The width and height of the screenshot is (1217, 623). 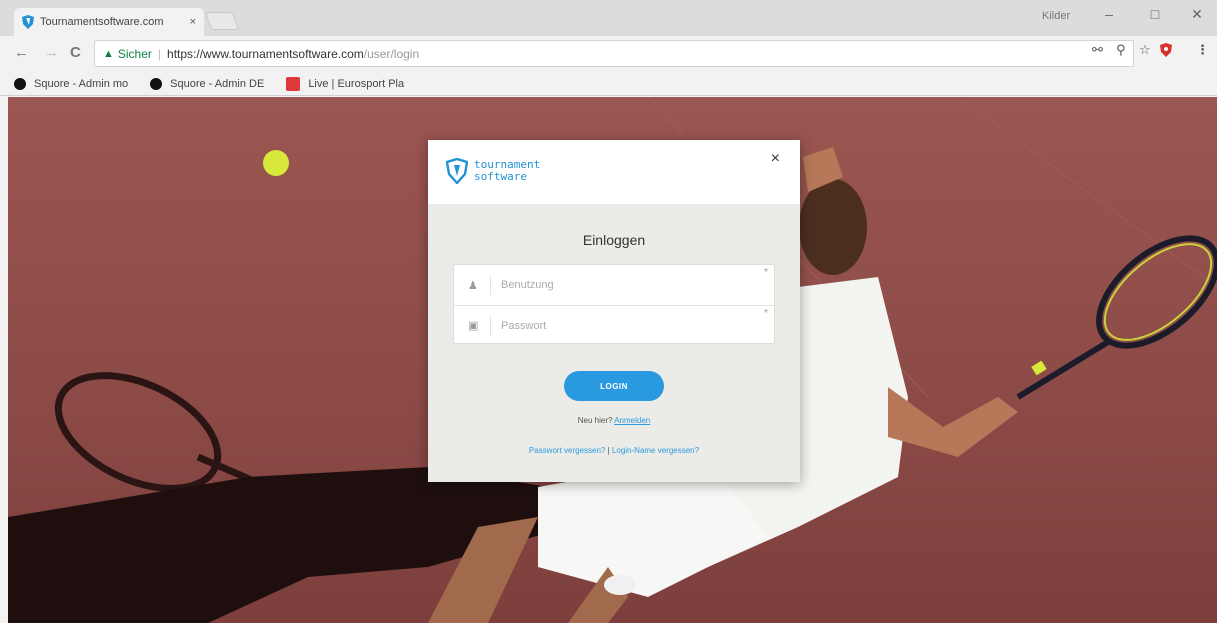 What do you see at coordinates (108, 53) in the screenshot?
I see `lock-icon: ▲` at bounding box center [108, 53].